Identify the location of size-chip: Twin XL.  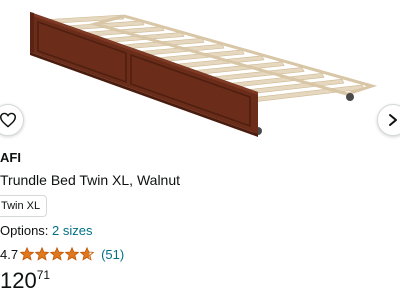
(24, 206).